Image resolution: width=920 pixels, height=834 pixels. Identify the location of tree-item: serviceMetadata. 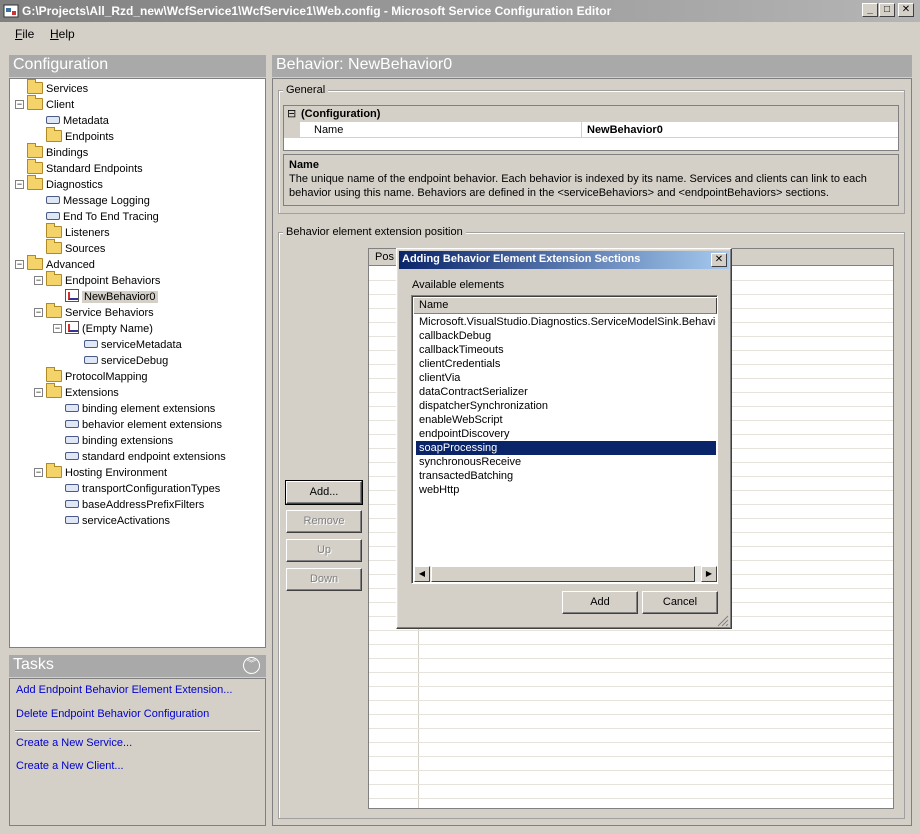
(127, 345).